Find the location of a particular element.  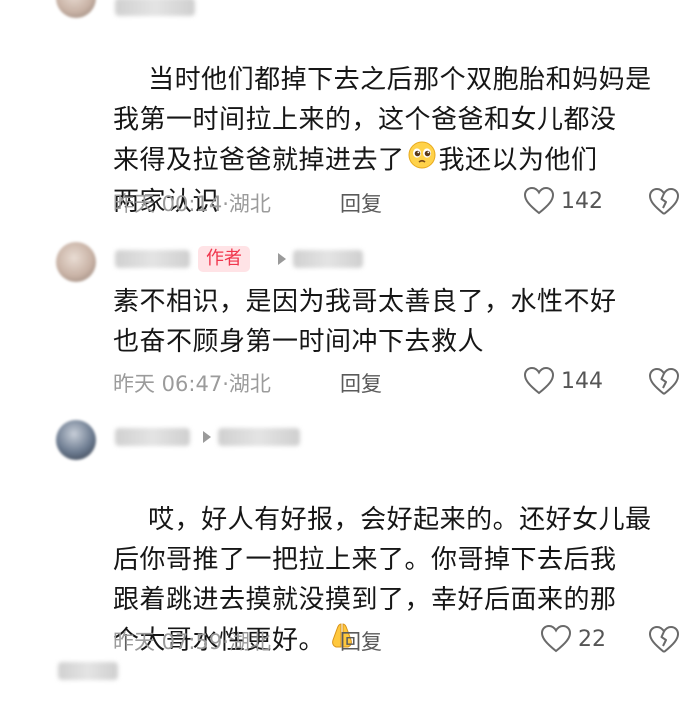

comment-meta: 昨天 07:59·湖北 is located at coordinates (192, 641).